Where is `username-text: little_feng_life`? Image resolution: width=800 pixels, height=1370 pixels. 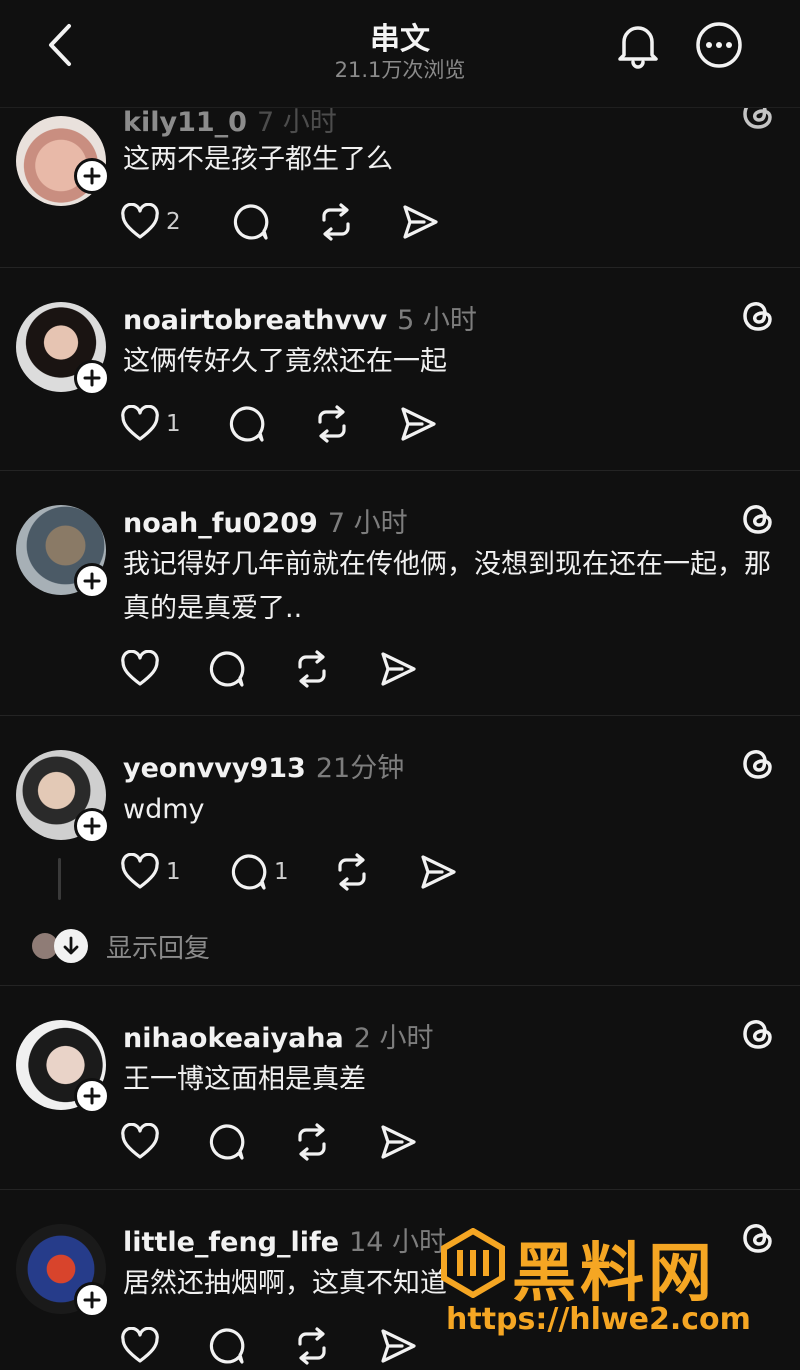
username-text: little_feng_life is located at coordinates (231, 1242).